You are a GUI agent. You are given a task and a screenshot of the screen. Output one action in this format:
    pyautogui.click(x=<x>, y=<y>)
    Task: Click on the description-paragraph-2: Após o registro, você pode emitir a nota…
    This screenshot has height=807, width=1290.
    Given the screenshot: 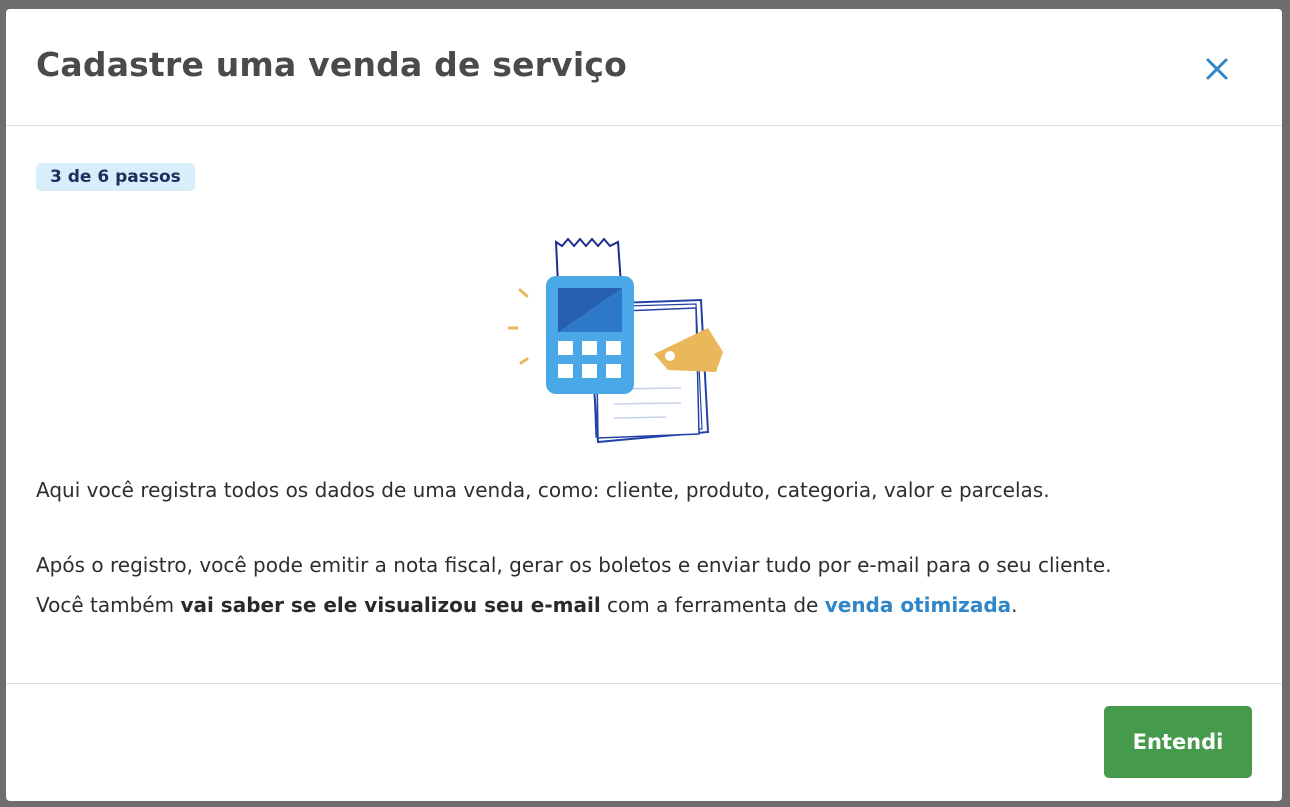 What is the action you would take?
    pyautogui.click(x=574, y=565)
    